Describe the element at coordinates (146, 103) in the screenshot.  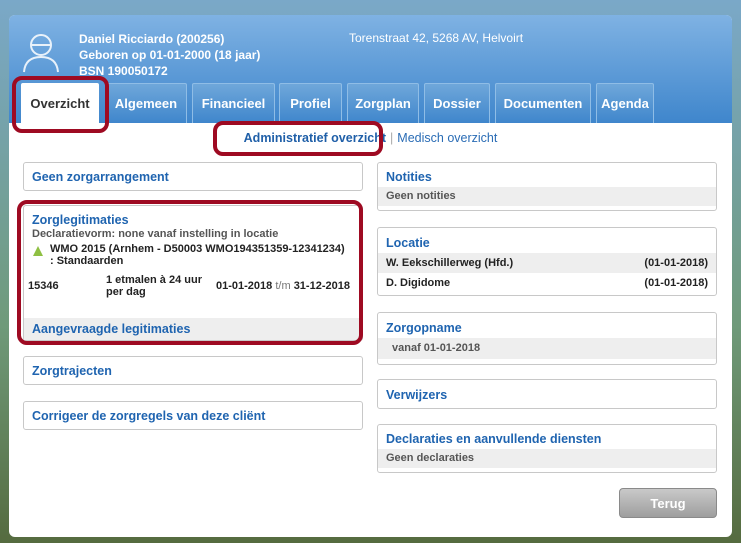
I see `tab-algemeen: Algemeen` at that location.